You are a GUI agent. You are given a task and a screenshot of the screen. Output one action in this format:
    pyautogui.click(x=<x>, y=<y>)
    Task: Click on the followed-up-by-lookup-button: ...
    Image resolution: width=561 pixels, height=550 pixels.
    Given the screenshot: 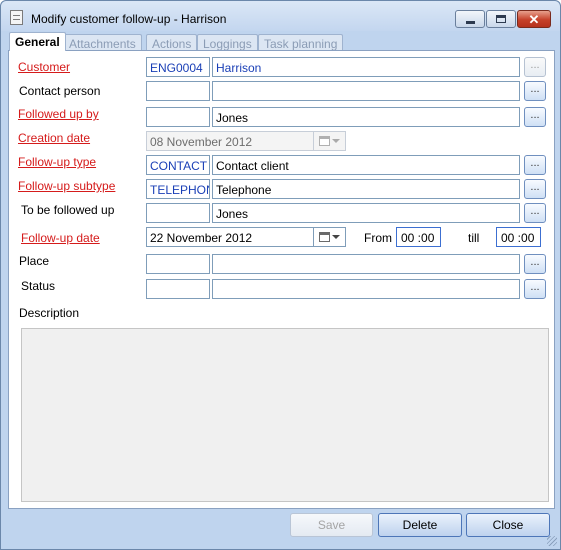 What is the action you would take?
    pyautogui.click(x=535, y=117)
    